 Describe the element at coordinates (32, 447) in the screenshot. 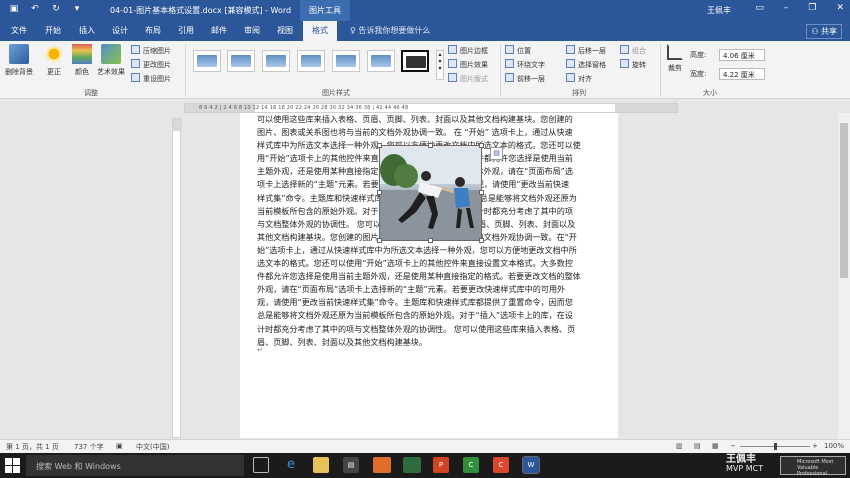

I see `page-count: 第 1 页，共 1 页` at that location.